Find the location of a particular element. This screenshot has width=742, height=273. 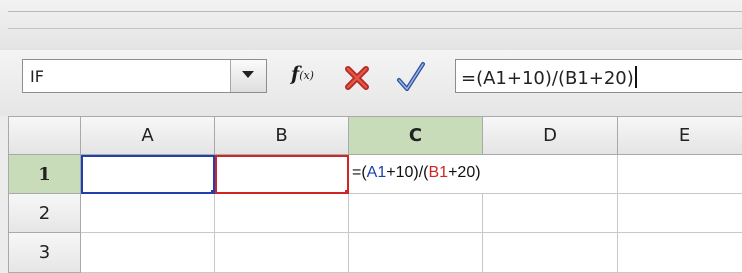

formula-part: +10)/( is located at coordinates (407, 172).